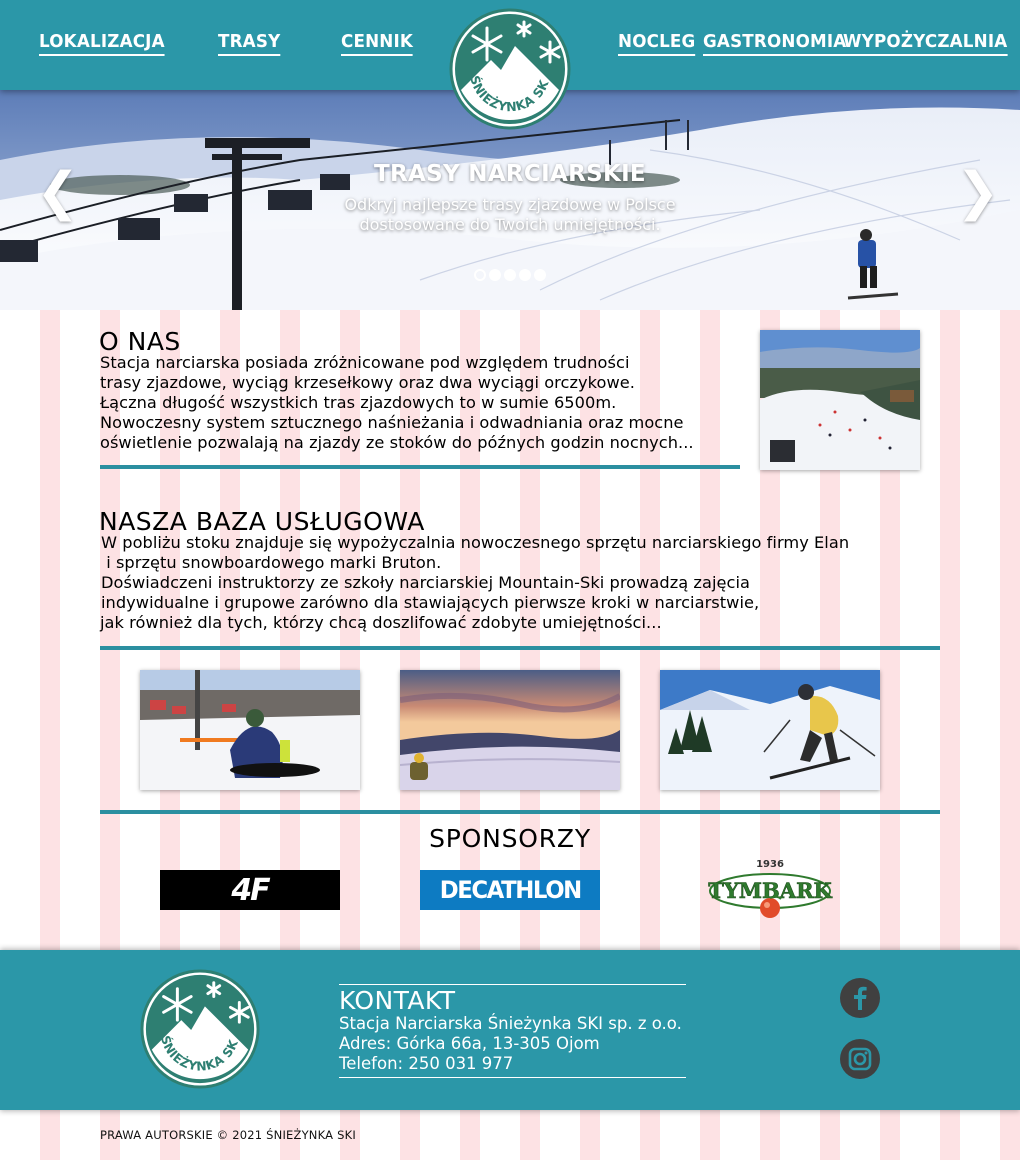 The image size is (1020, 1160). Describe the element at coordinates (262, 521) in the screenshot. I see `services-title: NASZA BAZA USŁUGOWA` at that location.